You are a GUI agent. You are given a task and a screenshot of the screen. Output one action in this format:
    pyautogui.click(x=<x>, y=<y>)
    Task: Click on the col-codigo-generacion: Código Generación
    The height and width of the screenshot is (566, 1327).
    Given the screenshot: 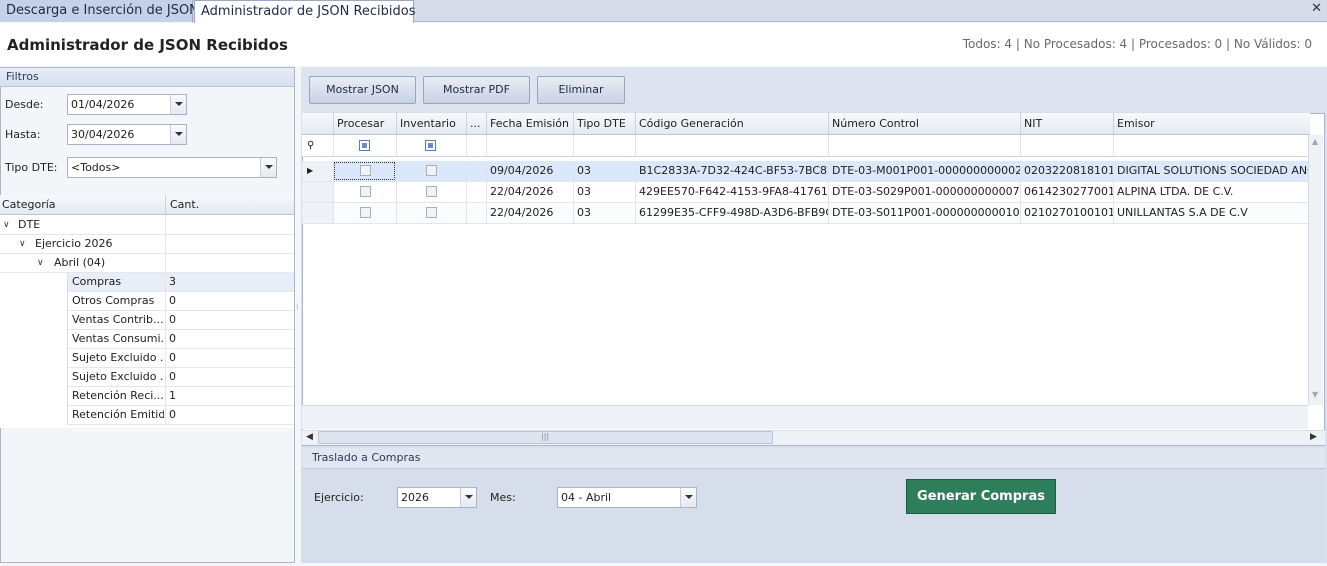 What is the action you would take?
    pyautogui.click(x=731, y=123)
    